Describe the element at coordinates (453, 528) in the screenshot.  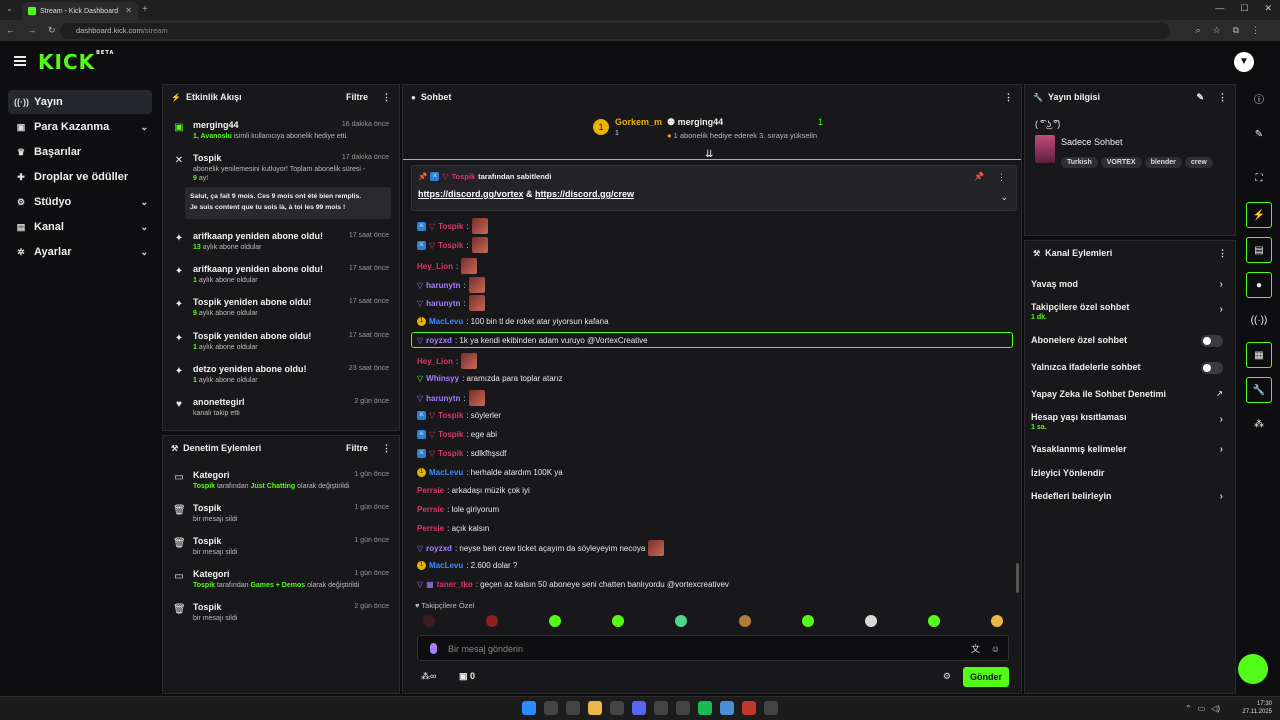
I see `chat-message: Perrsie: açık kalsın` at that location.